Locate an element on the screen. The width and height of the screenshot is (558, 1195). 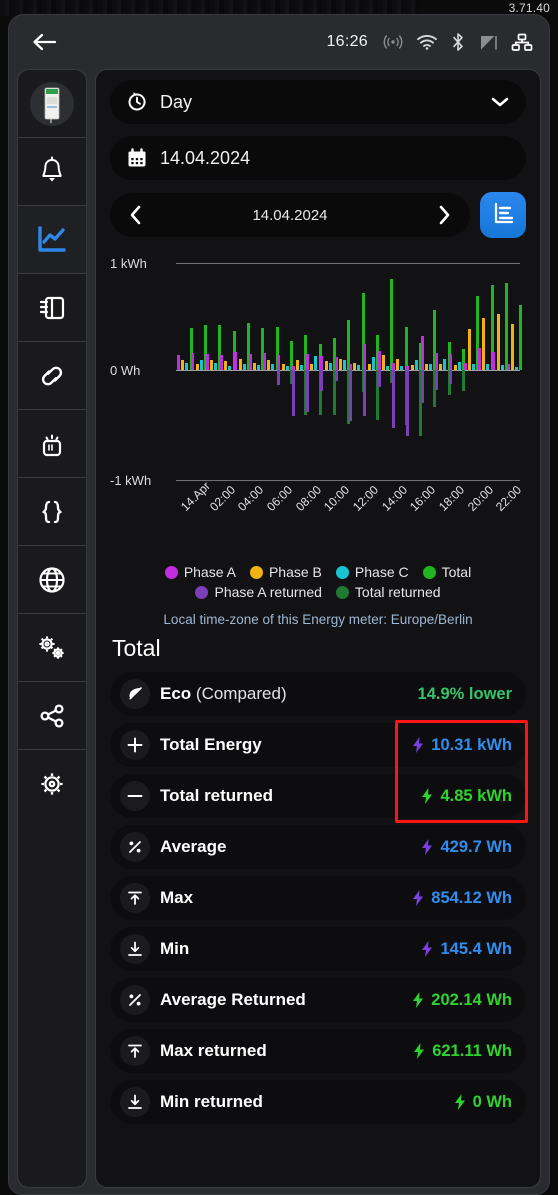
terminal-block-icon is located at coordinates (52, 307).